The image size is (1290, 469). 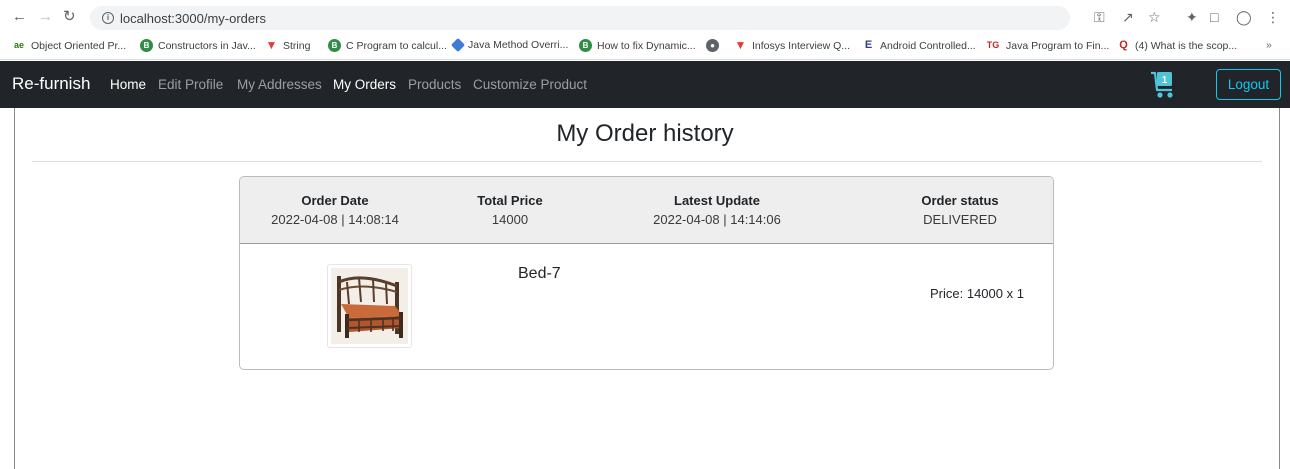 I want to click on bed-image-icon, so click(x=369, y=306).